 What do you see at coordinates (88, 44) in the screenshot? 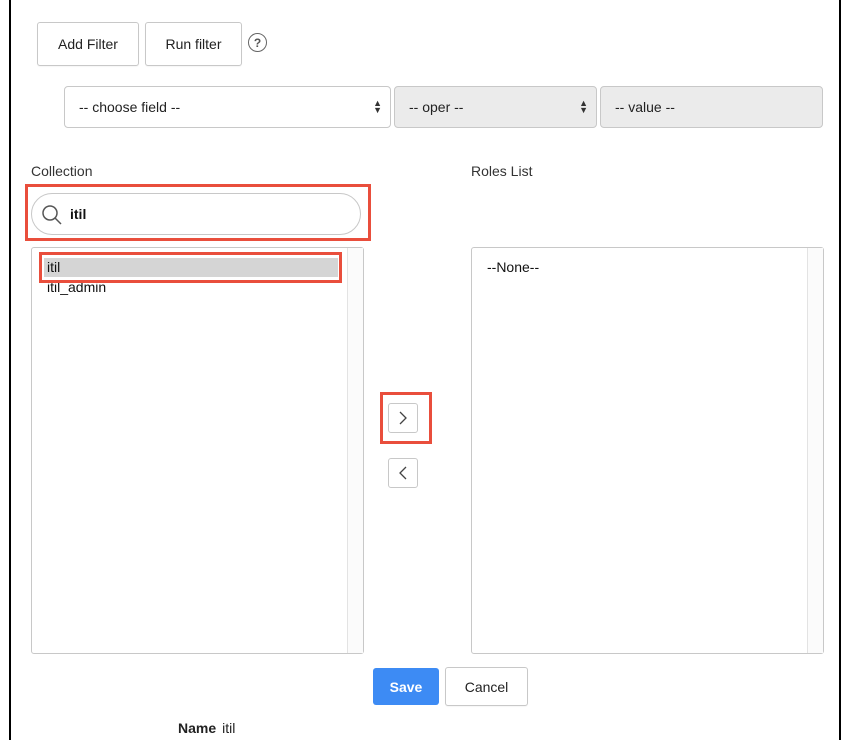
I see `add-filter-button: Add Filter` at bounding box center [88, 44].